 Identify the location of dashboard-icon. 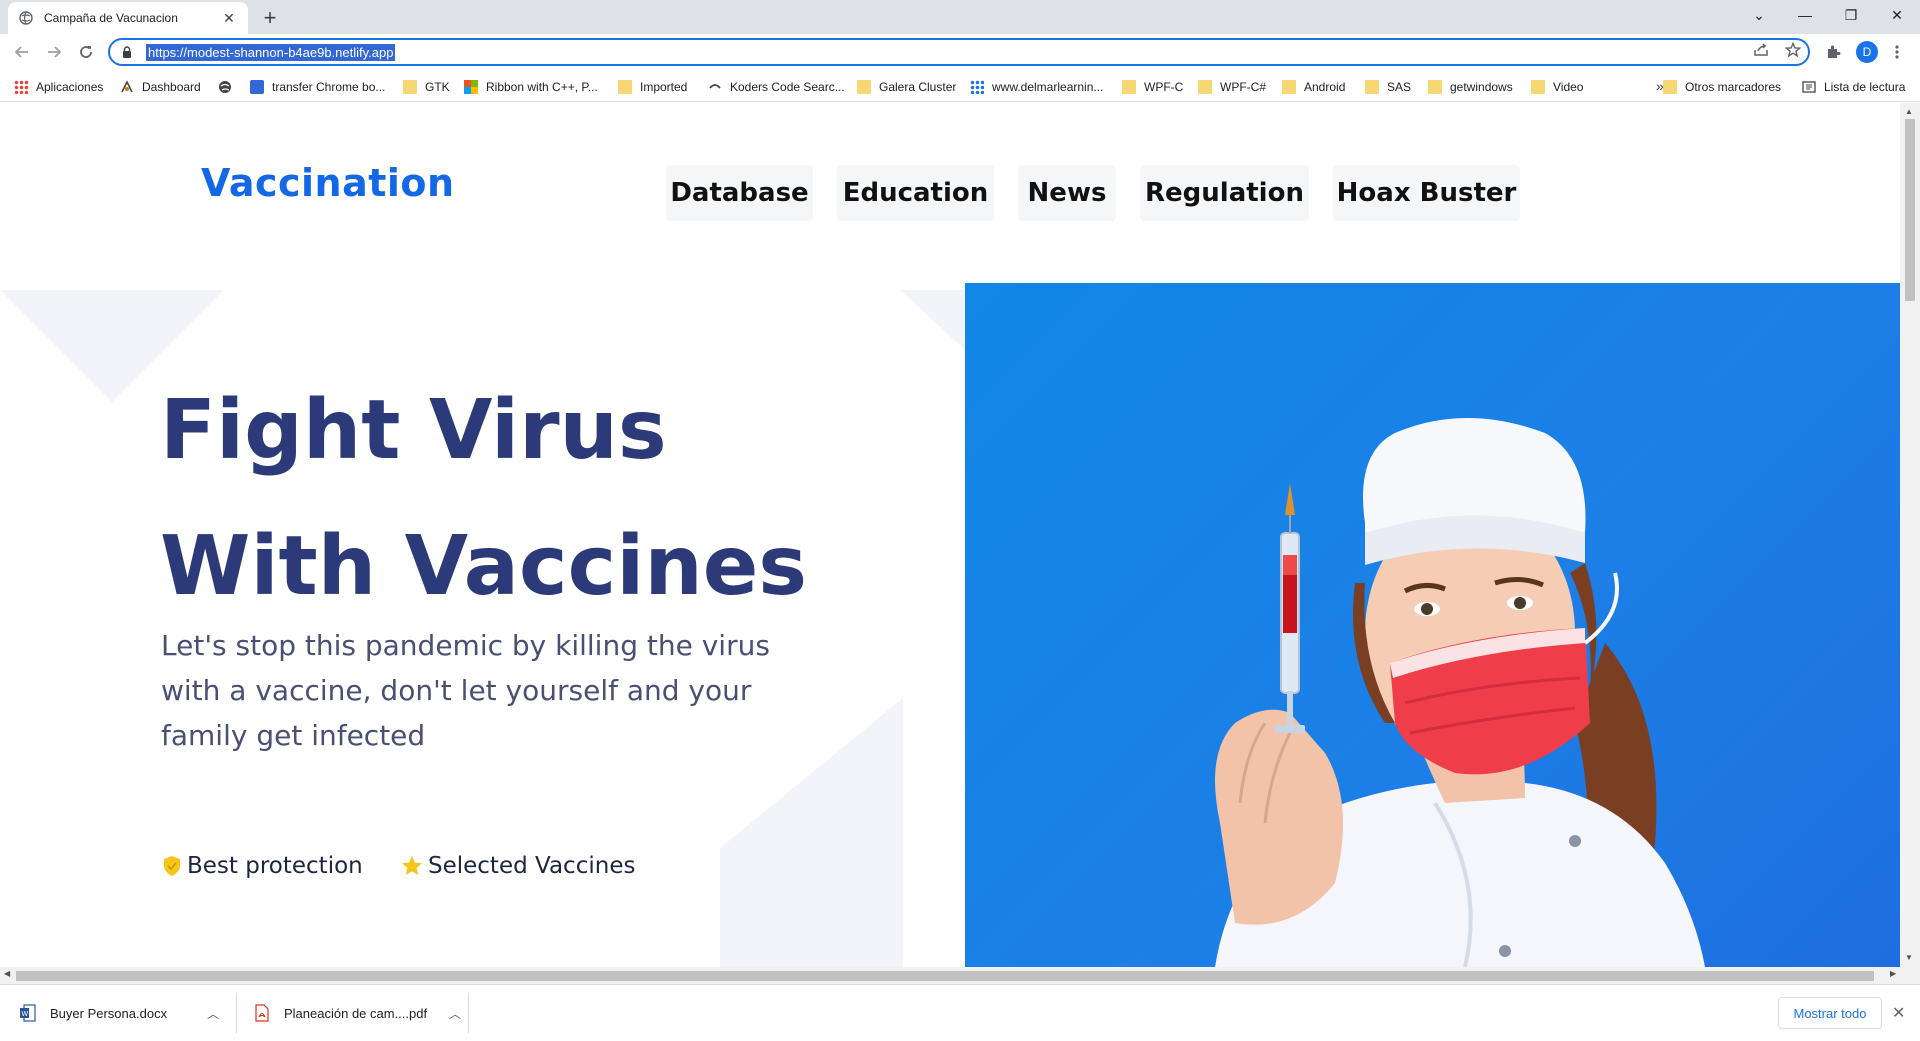
(127, 87).